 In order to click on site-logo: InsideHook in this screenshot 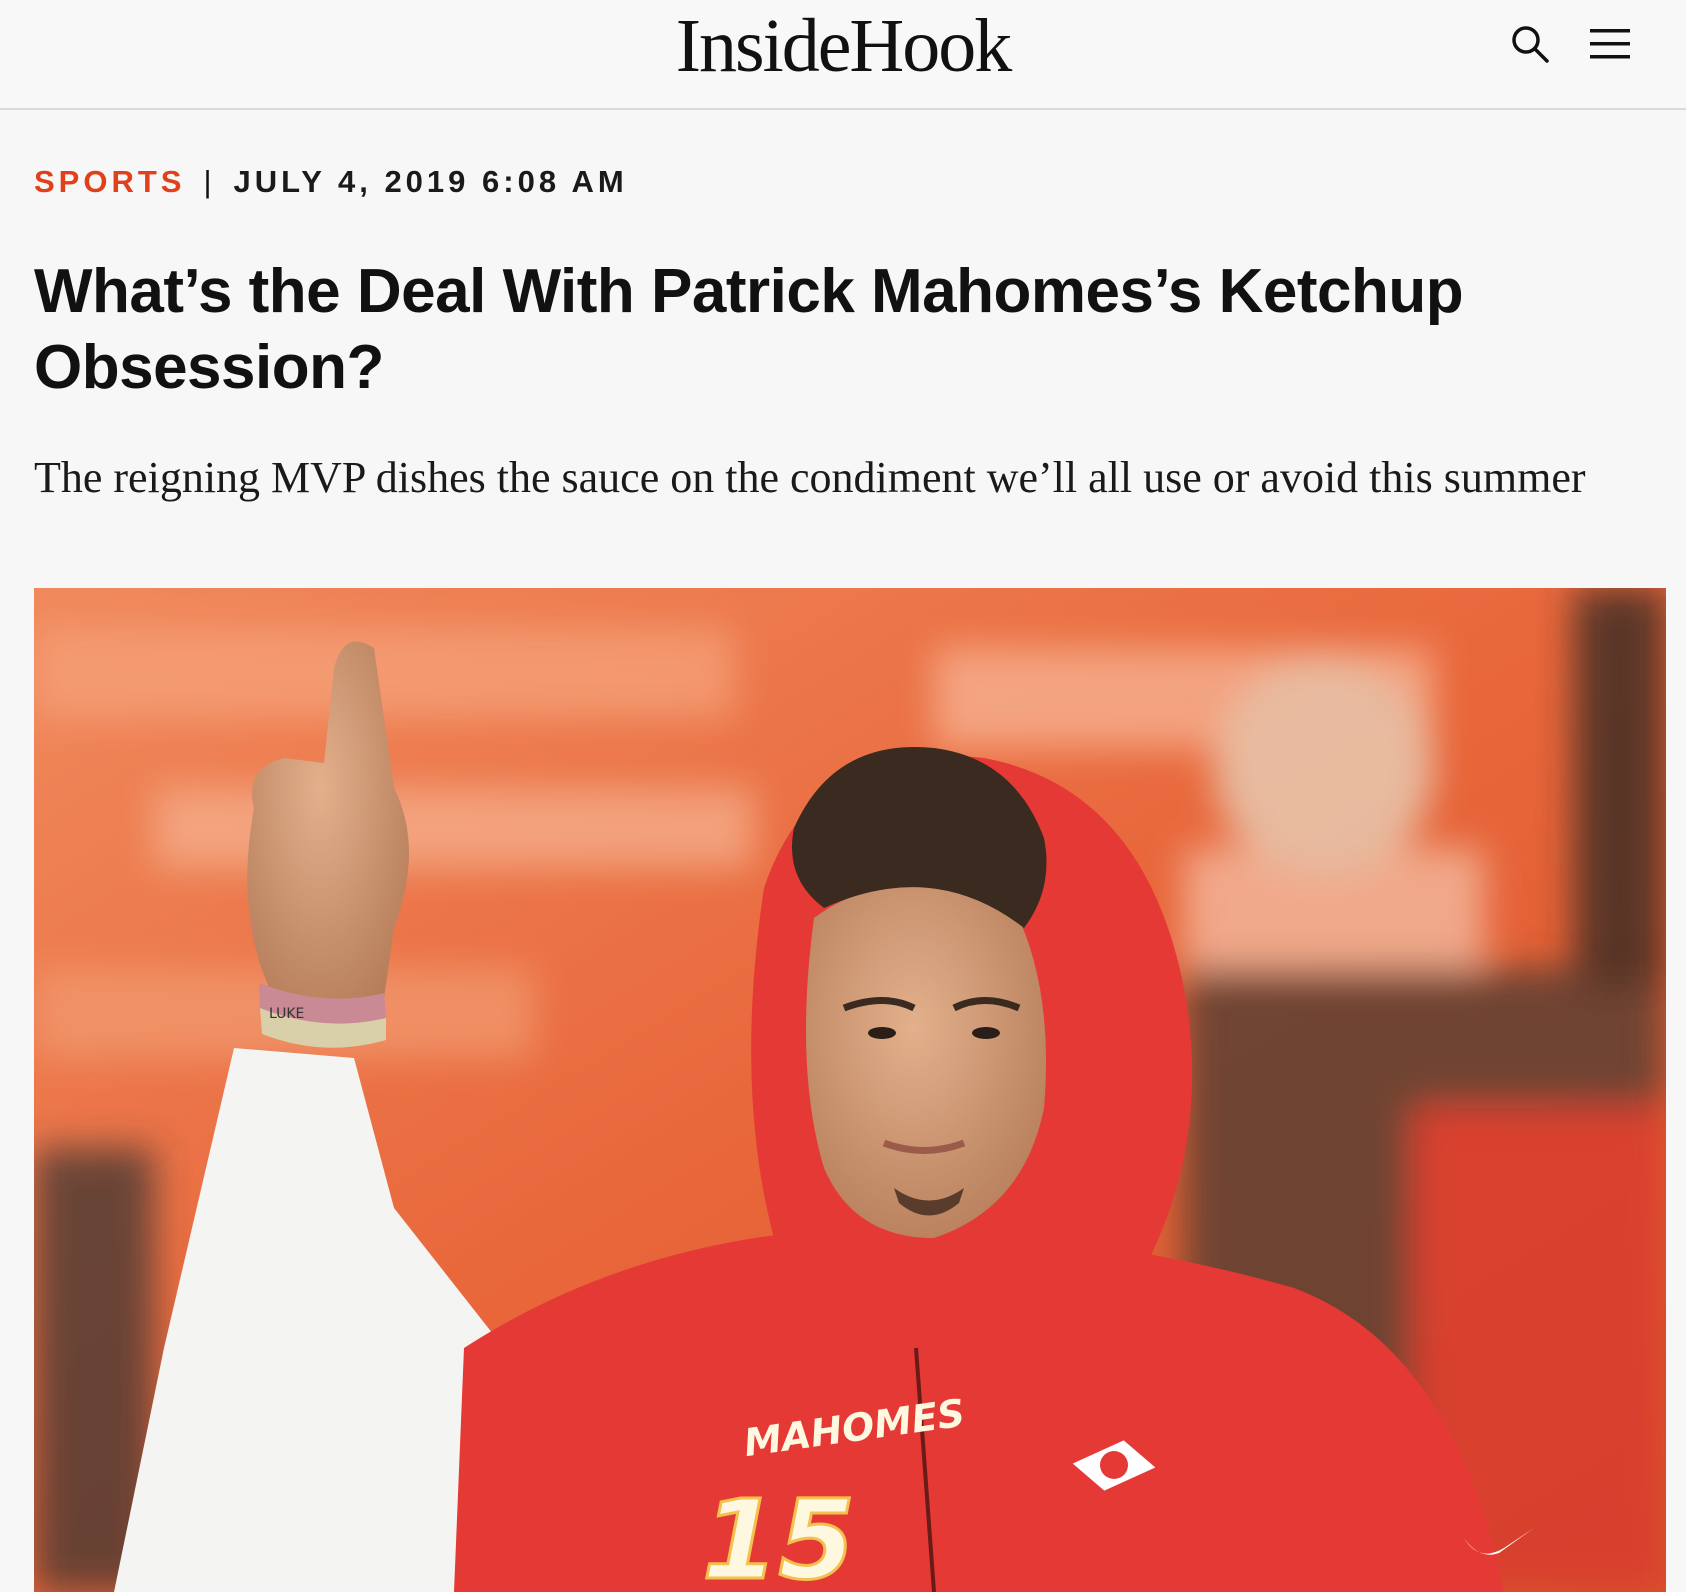, I will do `click(843, 46)`.